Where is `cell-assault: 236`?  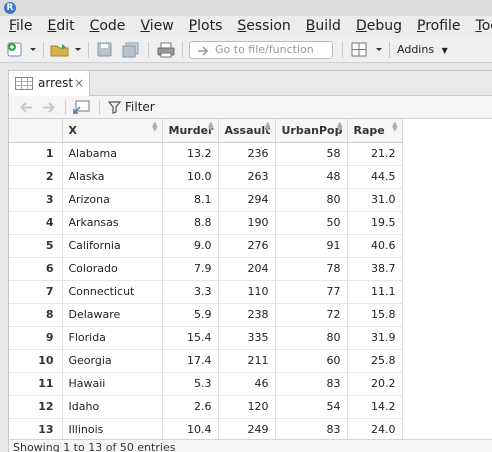
cell-assault: 236 is located at coordinates (247, 154).